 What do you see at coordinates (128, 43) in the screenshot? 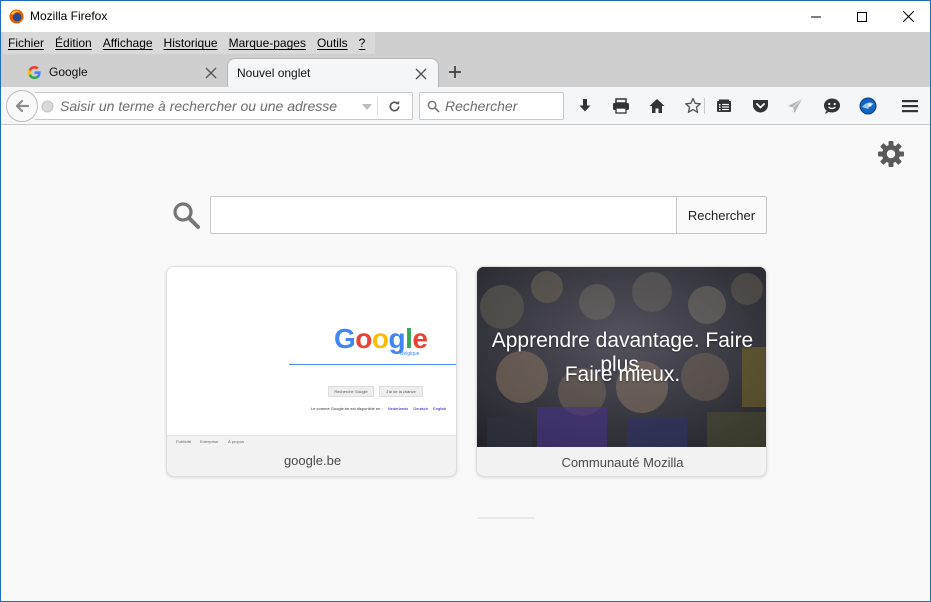
I see `menu-affichage: Affichage` at bounding box center [128, 43].